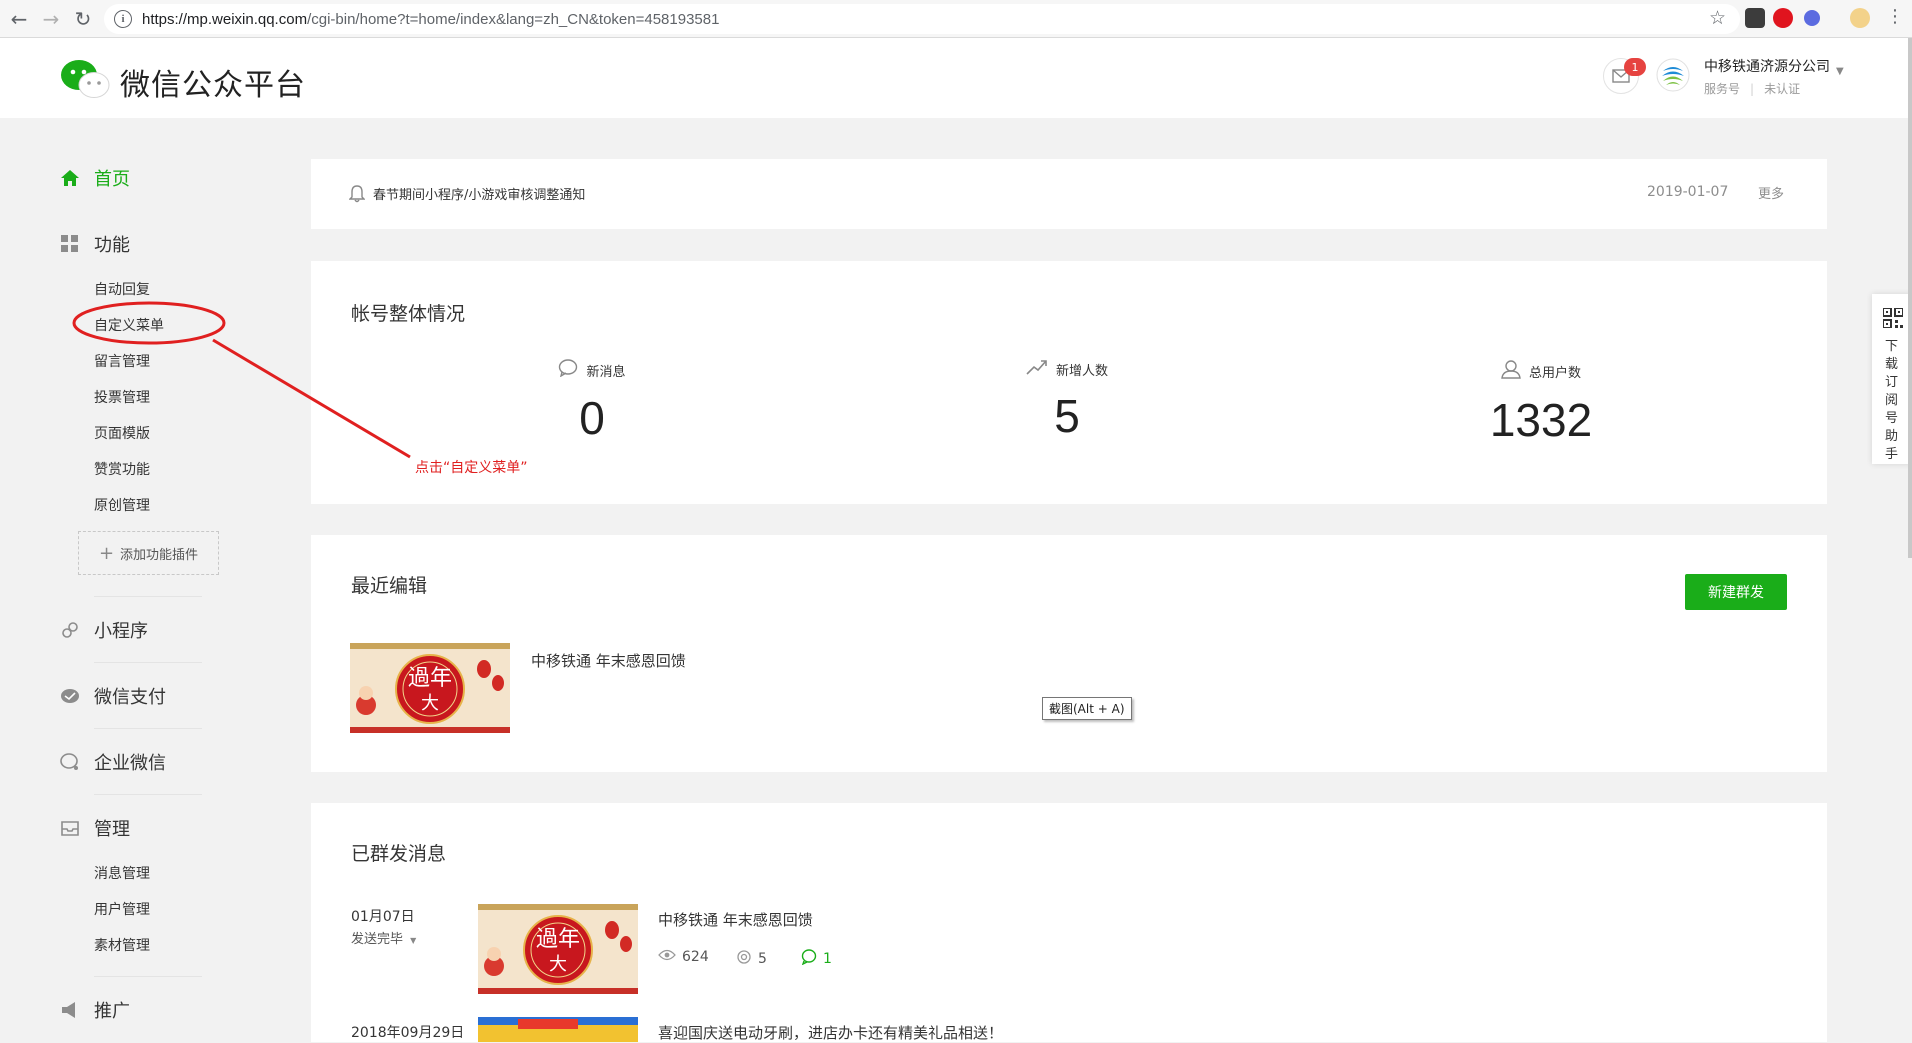 The width and height of the screenshot is (1912, 1043). What do you see at coordinates (608, 660) in the screenshot?
I see `recent-article-title: 中移铁通 年末感恩回馈` at bounding box center [608, 660].